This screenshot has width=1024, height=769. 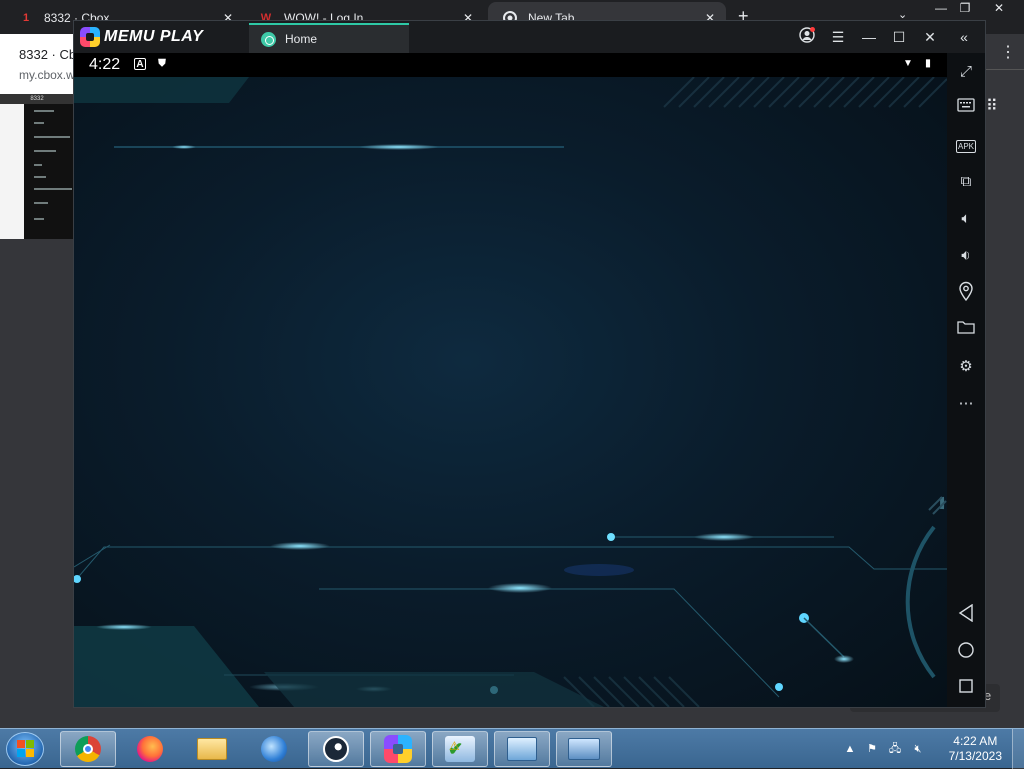 What do you see at coordinates (966, 72) in the screenshot?
I see `fullscreen-icon: ⤢` at bounding box center [966, 72].